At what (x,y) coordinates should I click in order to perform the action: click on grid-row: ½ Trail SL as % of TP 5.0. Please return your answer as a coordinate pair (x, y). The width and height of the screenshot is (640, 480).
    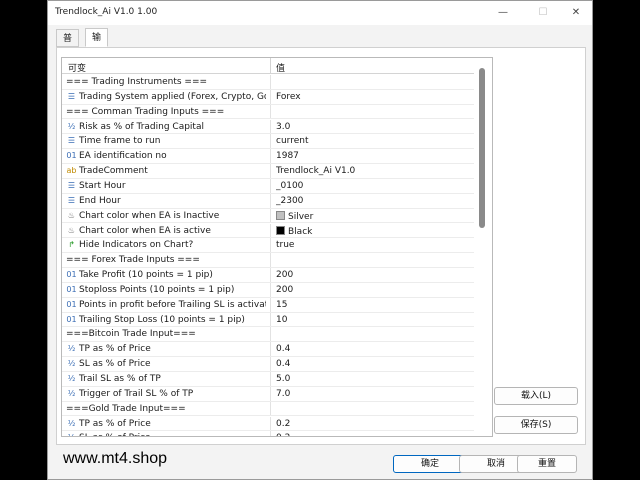
    Looking at the image, I should click on (268, 379).